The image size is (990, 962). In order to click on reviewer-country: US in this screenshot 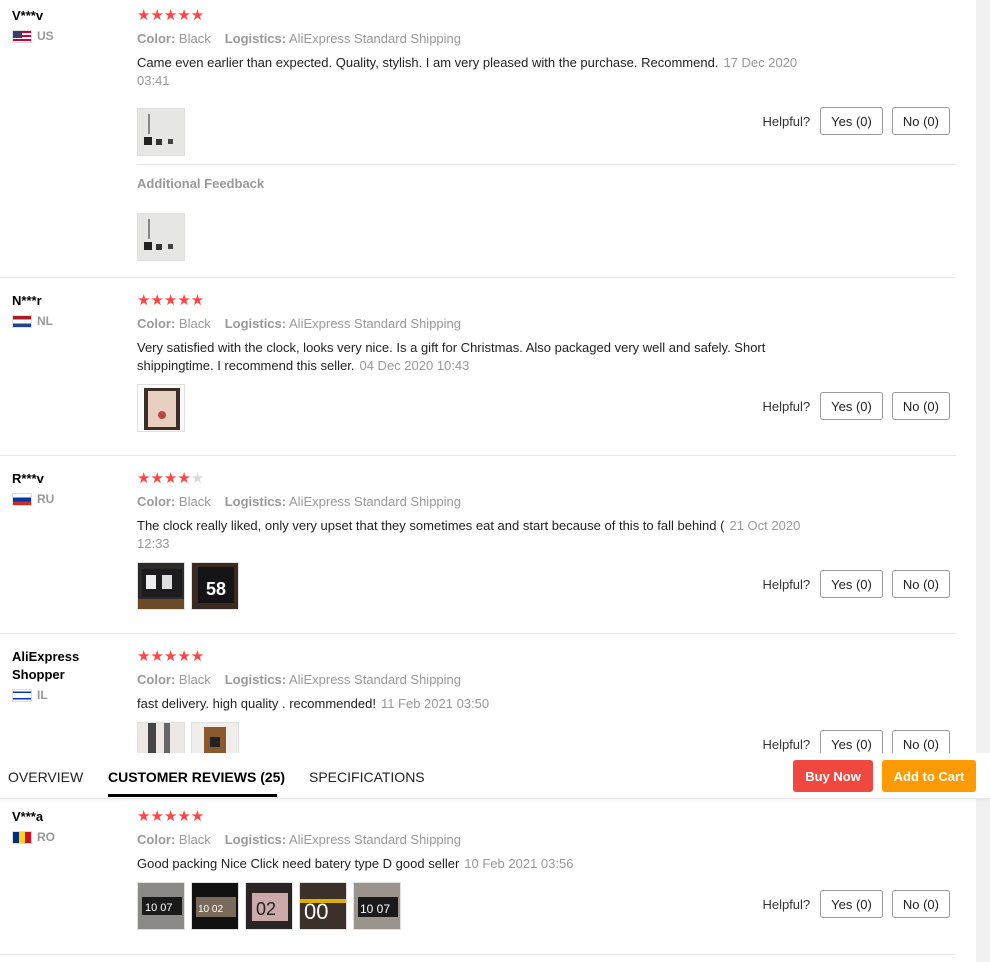, I will do `click(45, 36)`.